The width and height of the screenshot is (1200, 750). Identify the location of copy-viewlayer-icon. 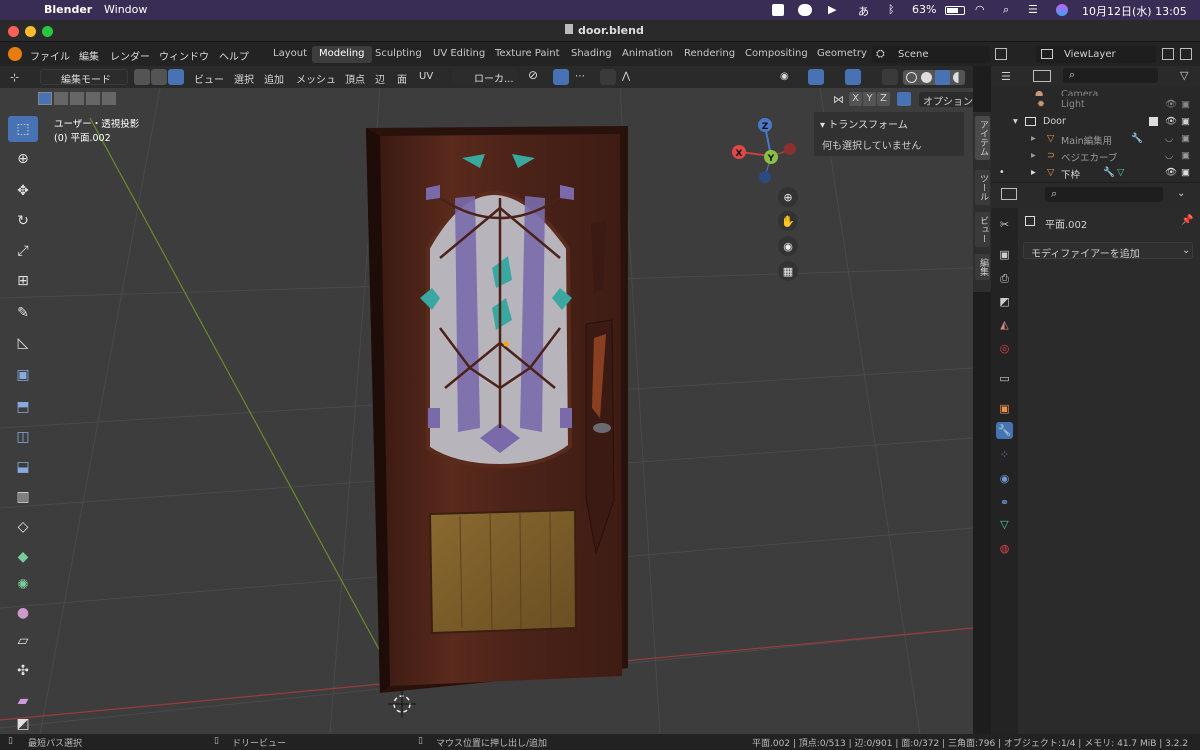
(1168, 54).